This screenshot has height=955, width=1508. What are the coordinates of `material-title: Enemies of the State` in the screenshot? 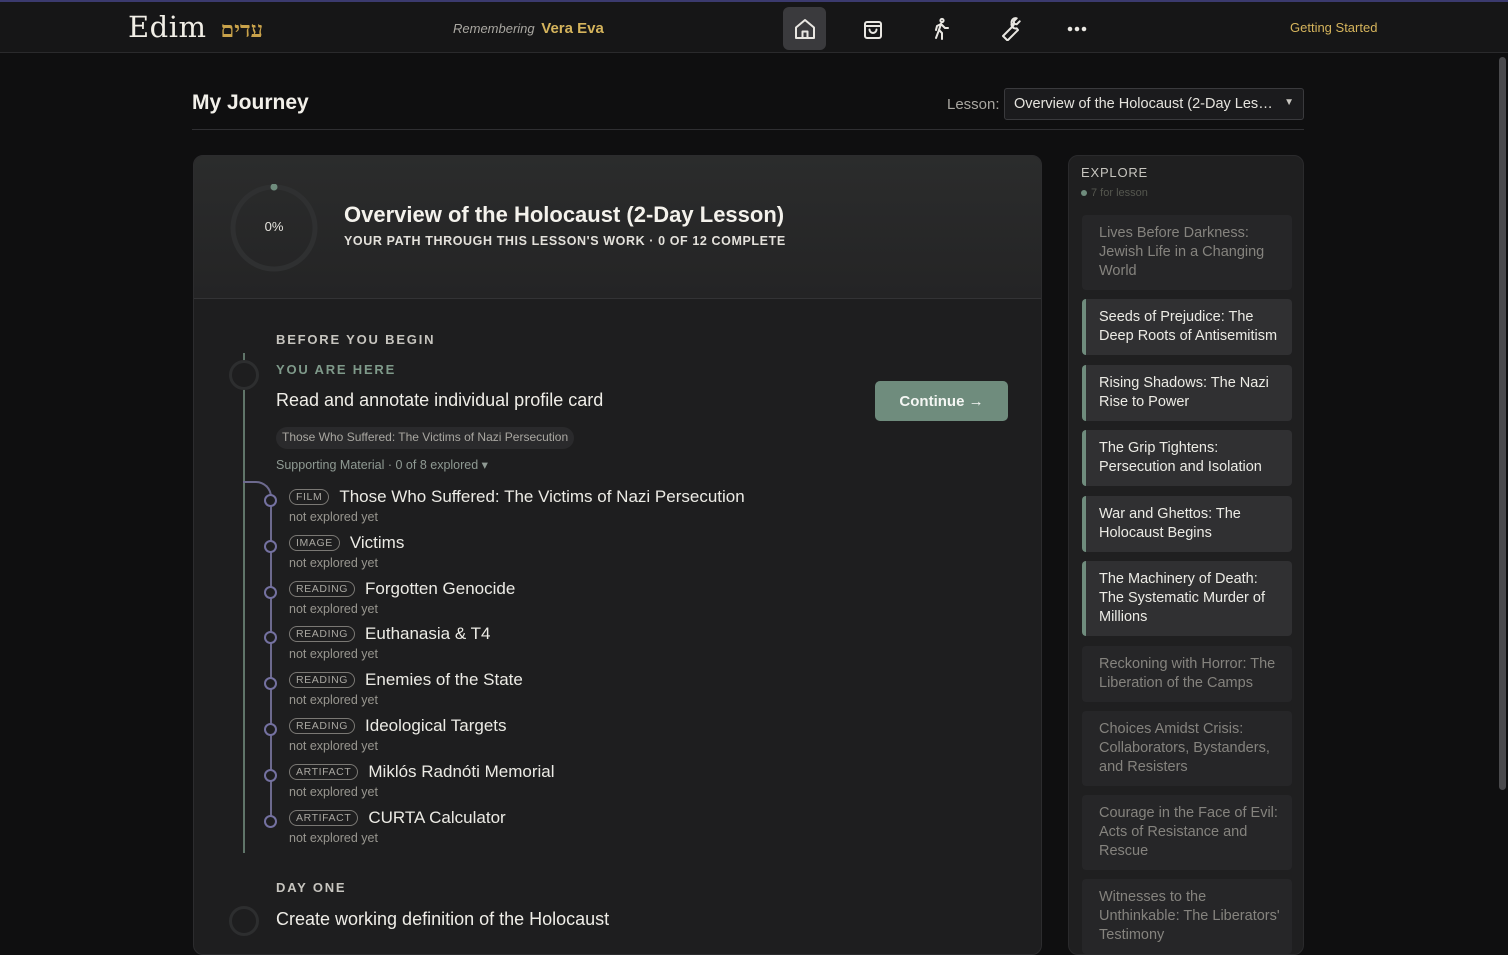 It's located at (444, 679).